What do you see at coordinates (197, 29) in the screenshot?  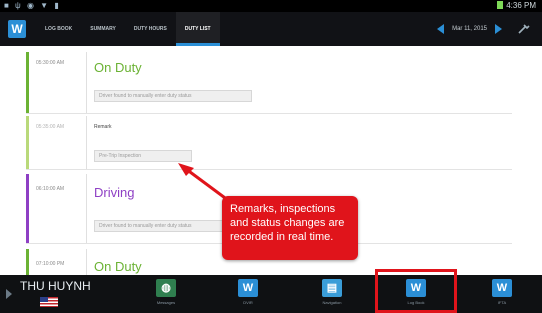 I see `tab-duty-list: DUTY LIST` at bounding box center [197, 29].